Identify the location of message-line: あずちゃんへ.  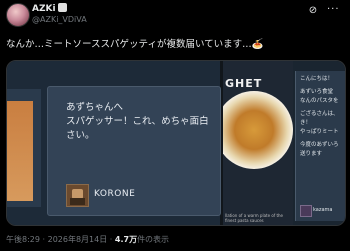
(95, 107).